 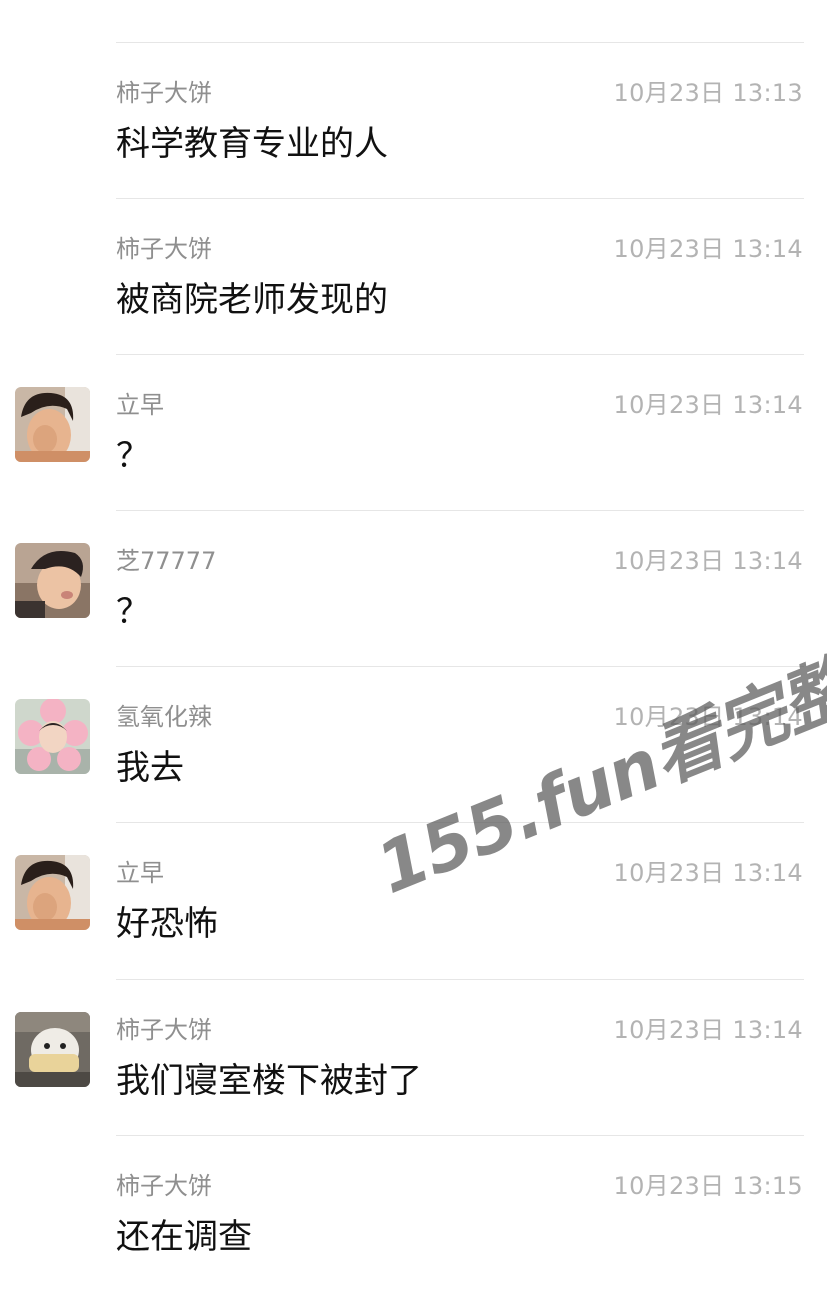 I want to click on message-item: 柿子大饼 10月23日 13:14 被商院老师发现的, so click(x=413, y=276).